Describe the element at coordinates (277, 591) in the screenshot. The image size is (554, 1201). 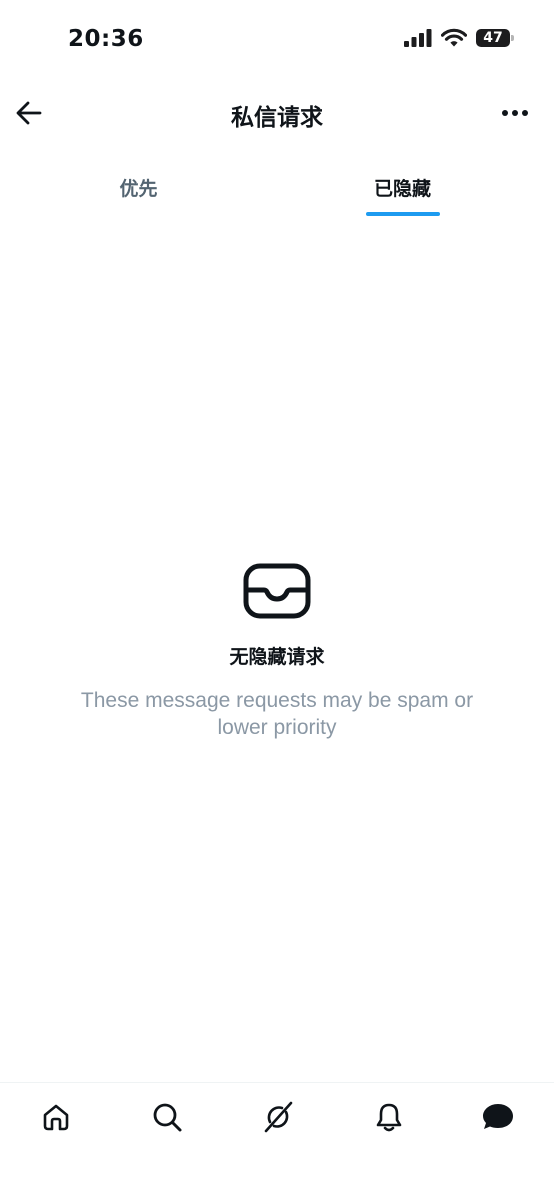
I see `inbox-icon` at that location.